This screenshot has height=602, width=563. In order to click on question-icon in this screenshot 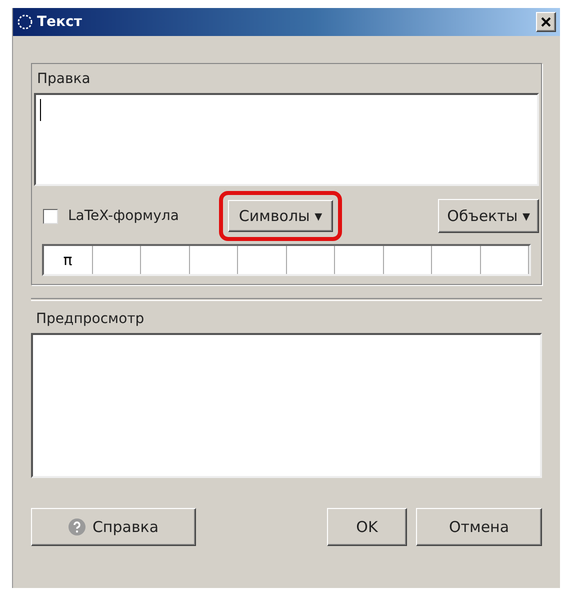, I will do `click(77, 527)`.